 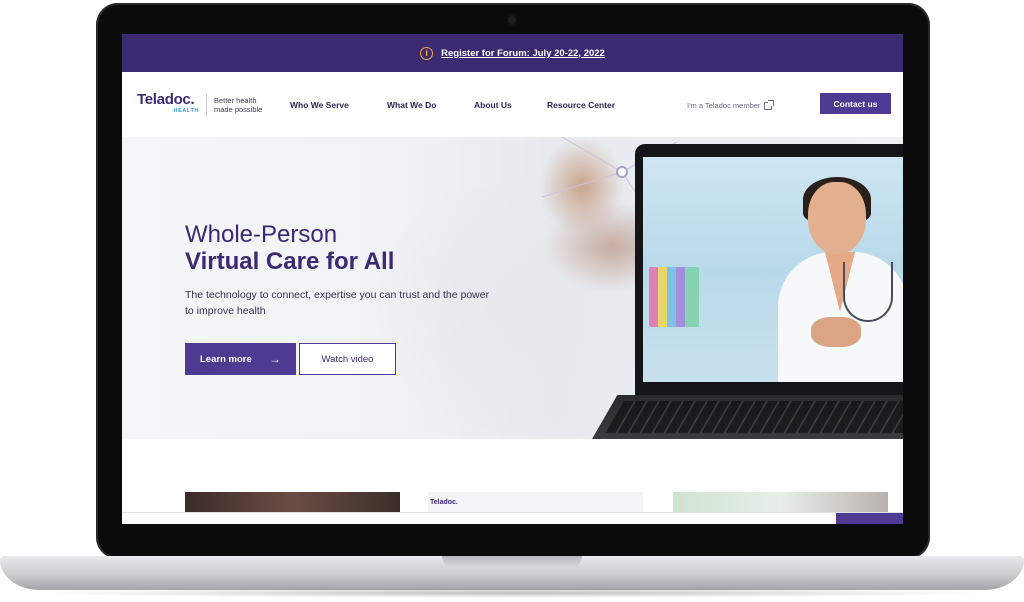 I want to click on external-link-icon, so click(x=769, y=104).